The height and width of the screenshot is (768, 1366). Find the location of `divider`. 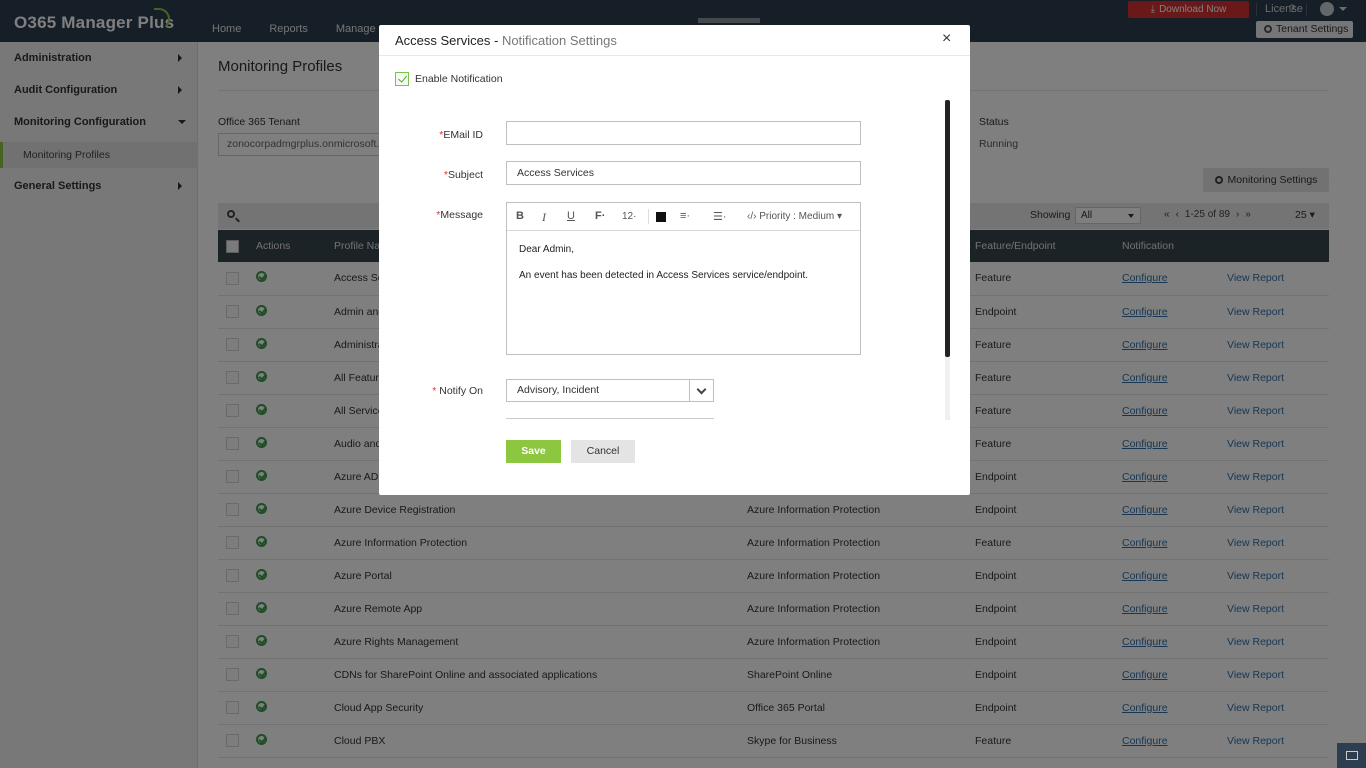

divider is located at coordinates (648, 216).